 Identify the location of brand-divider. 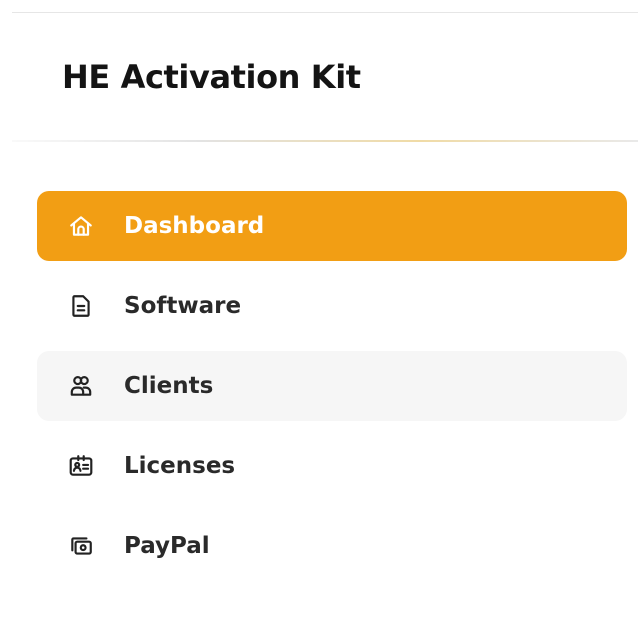
(325, 141).